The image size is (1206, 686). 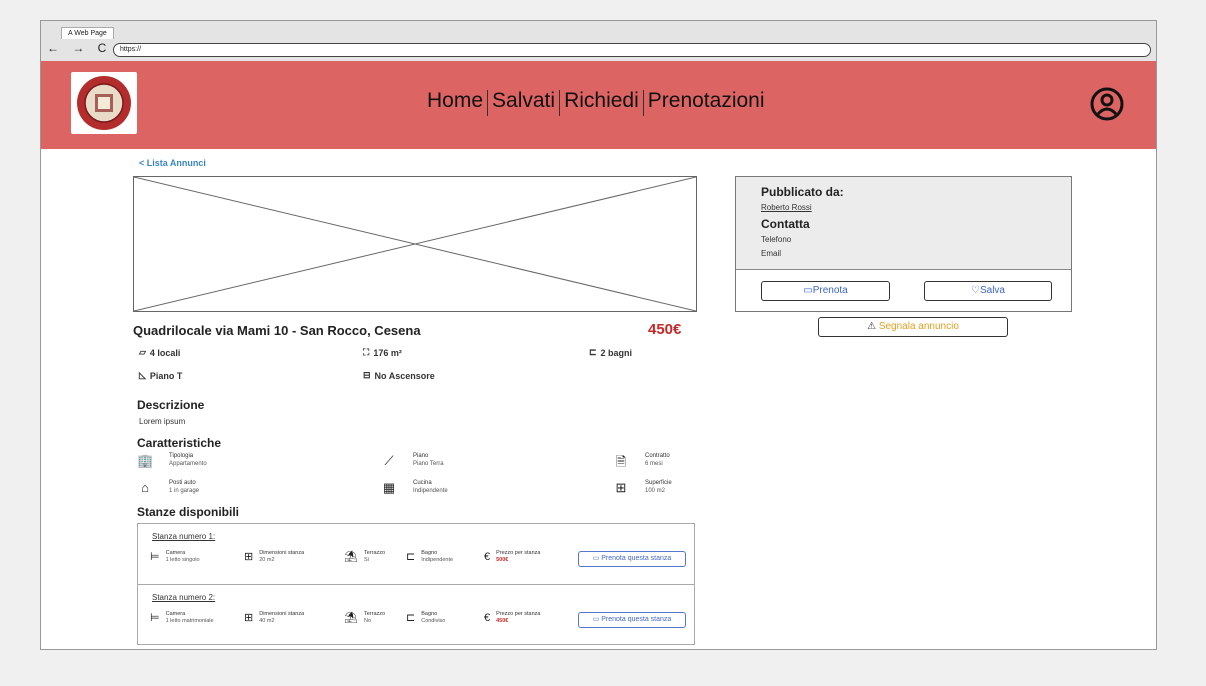 What do you see at coordinates (274, 556) in the screenshot?
I see `room-dimensions: ⊞ Dimensioni stanza 20 m2` at bounding box center [274, 556].